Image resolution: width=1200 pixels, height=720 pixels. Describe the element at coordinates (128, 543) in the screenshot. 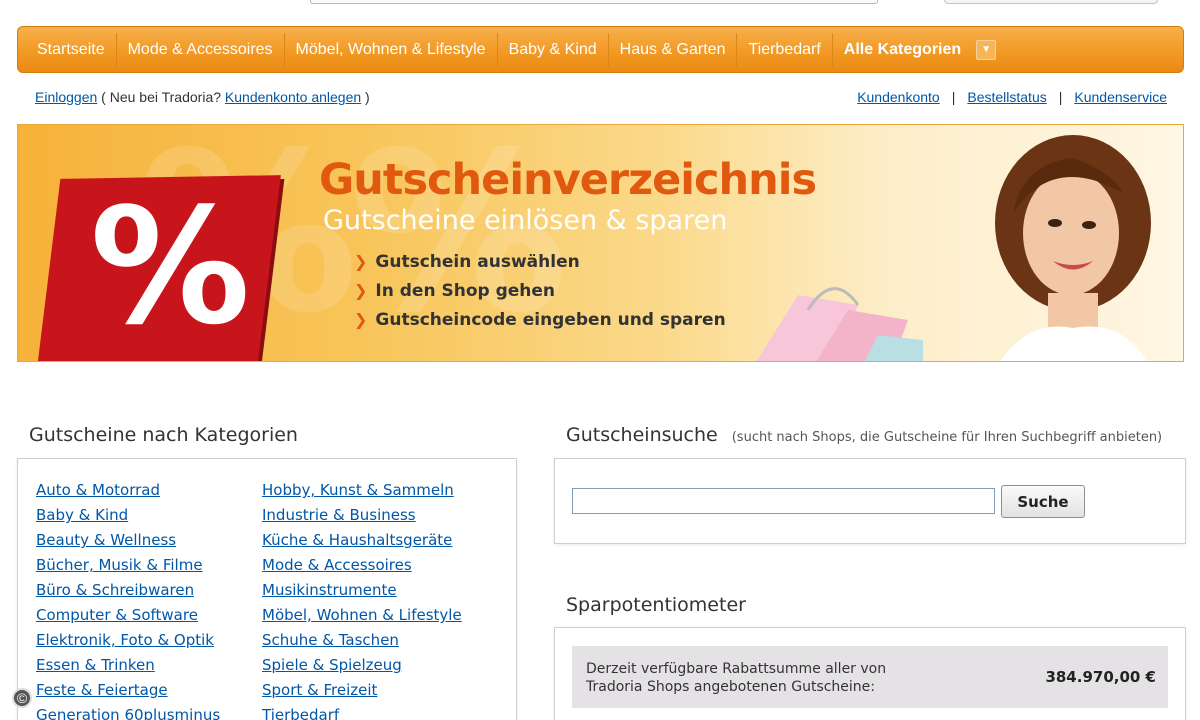

I see `category-link: Beauty & Wellness` at that location.